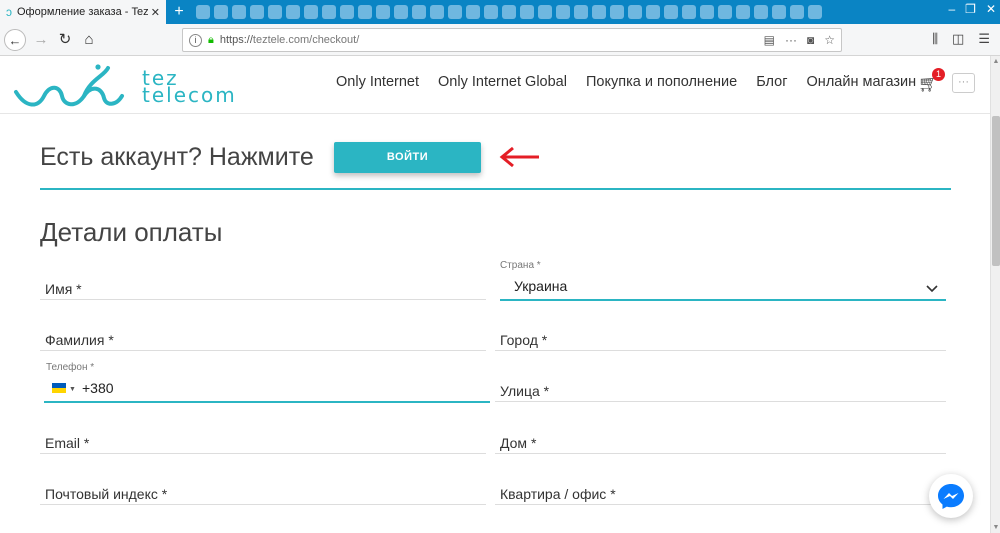 The width and height of the screenshot is (1000, 533). What do you see at coordinates (996, 191) in the screenshot?
I see `scrollbar-thumb` at bounding box center [996, 191].